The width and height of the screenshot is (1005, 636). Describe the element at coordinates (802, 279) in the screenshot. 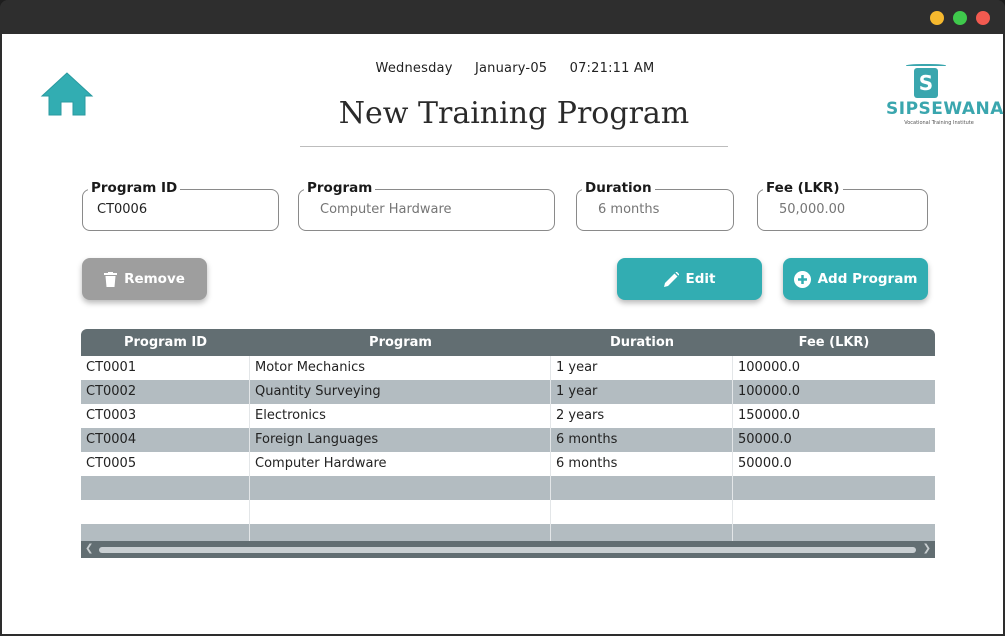

I see `plus-circle-icon` at that location.